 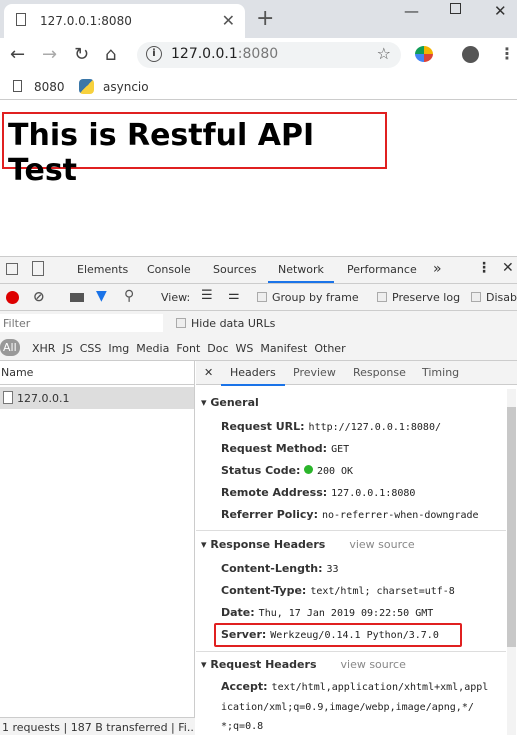 What do you see at coordinates (81, 323) in the screenshot?
I see `filter-input` at bounding box center [81, 323].